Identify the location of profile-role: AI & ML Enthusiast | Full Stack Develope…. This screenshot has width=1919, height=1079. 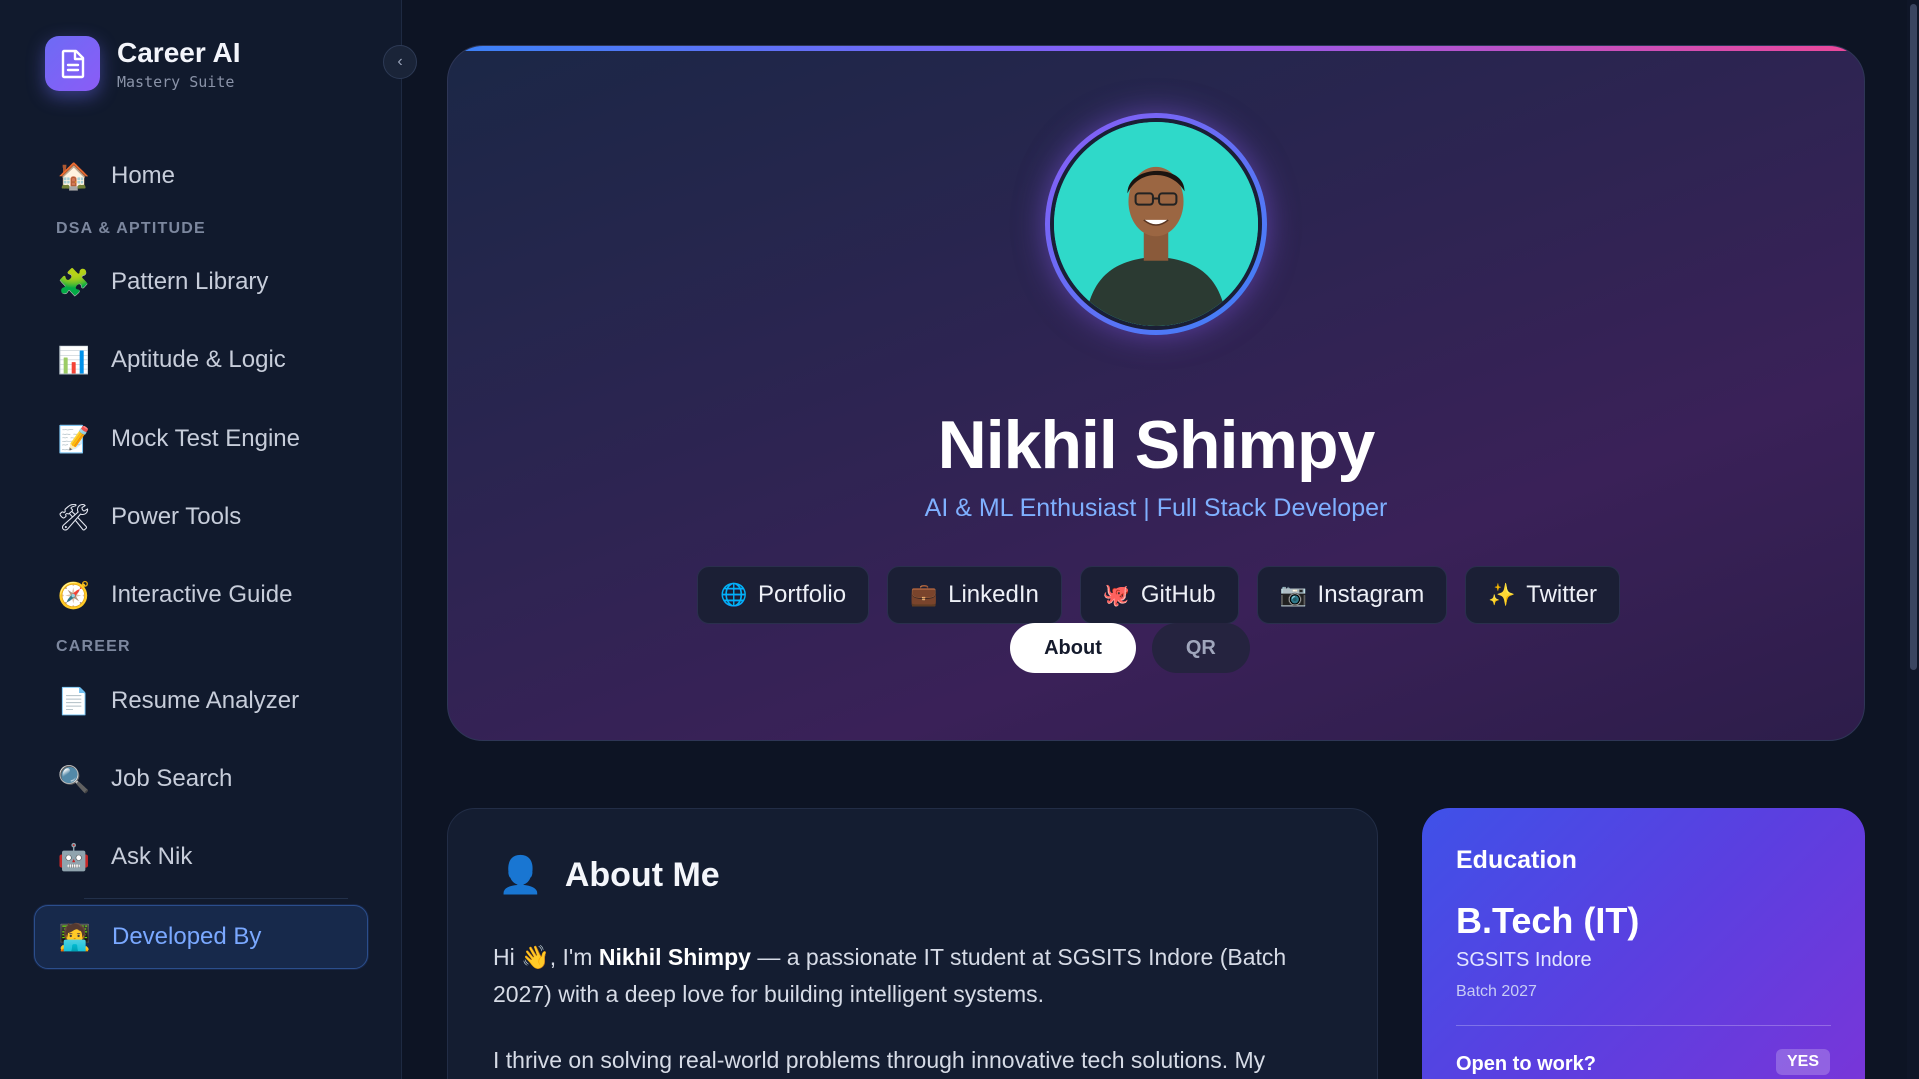
(1156, 508).